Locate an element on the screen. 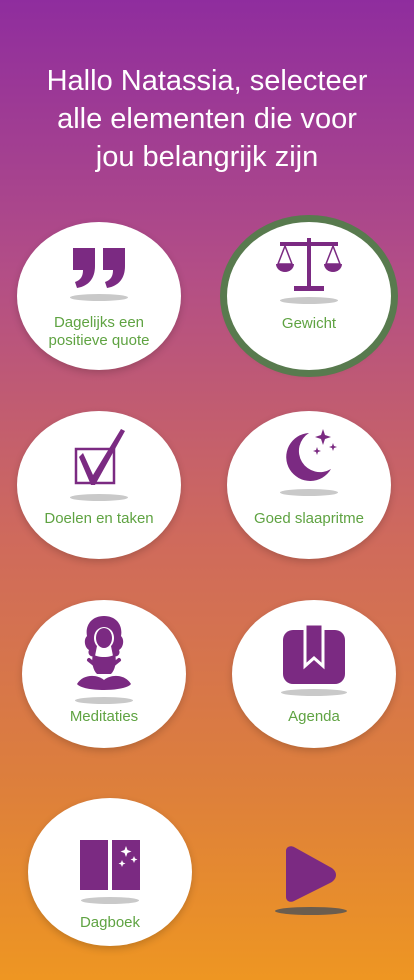 The width and height of the screenshot is (414, 980). quote-icon is located at coordinates (99, 268).